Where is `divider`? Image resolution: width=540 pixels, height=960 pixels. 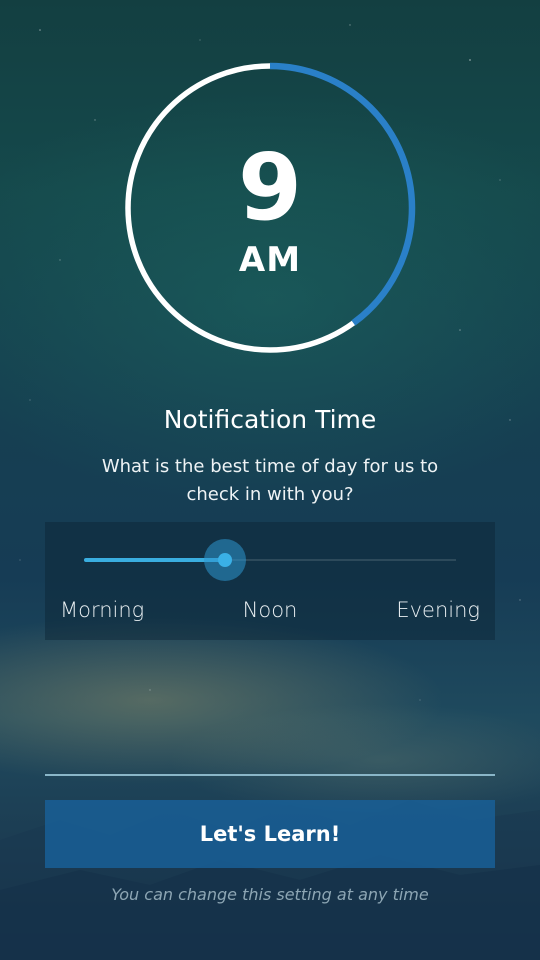
divider is located at coordinates (270, 775).